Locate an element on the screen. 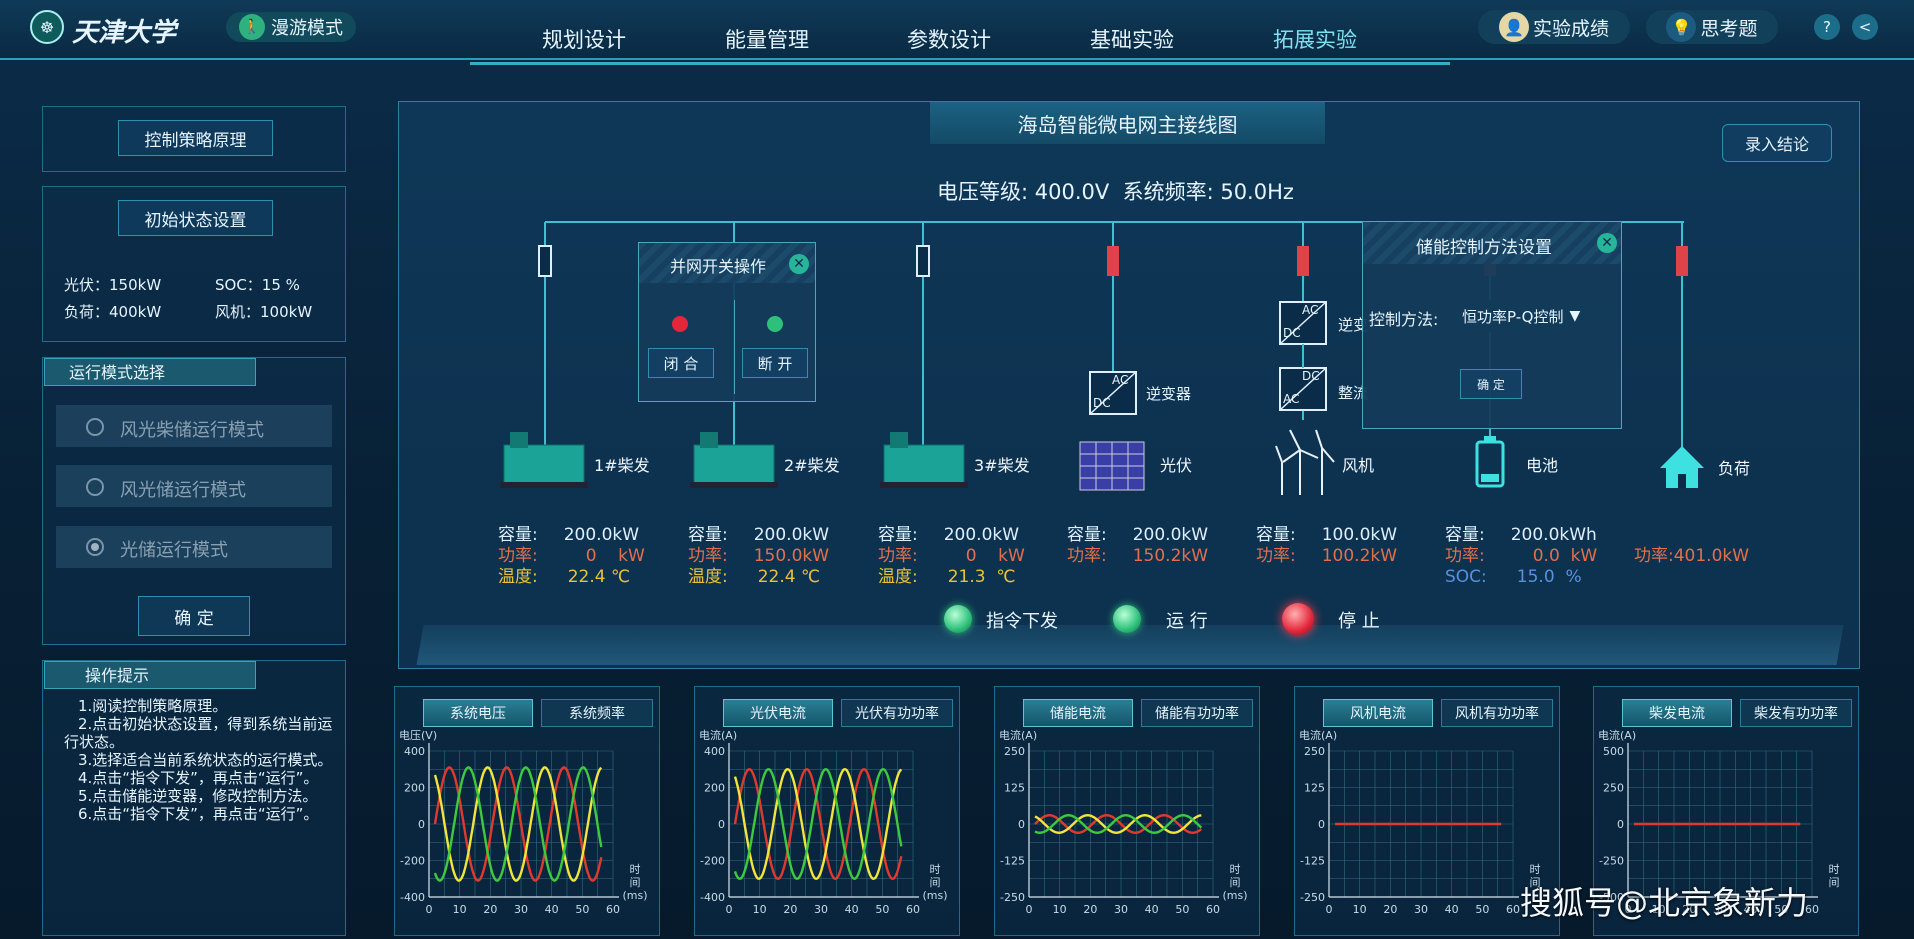  switch-open-button: 断 开 is located at coordinates (775, 363).